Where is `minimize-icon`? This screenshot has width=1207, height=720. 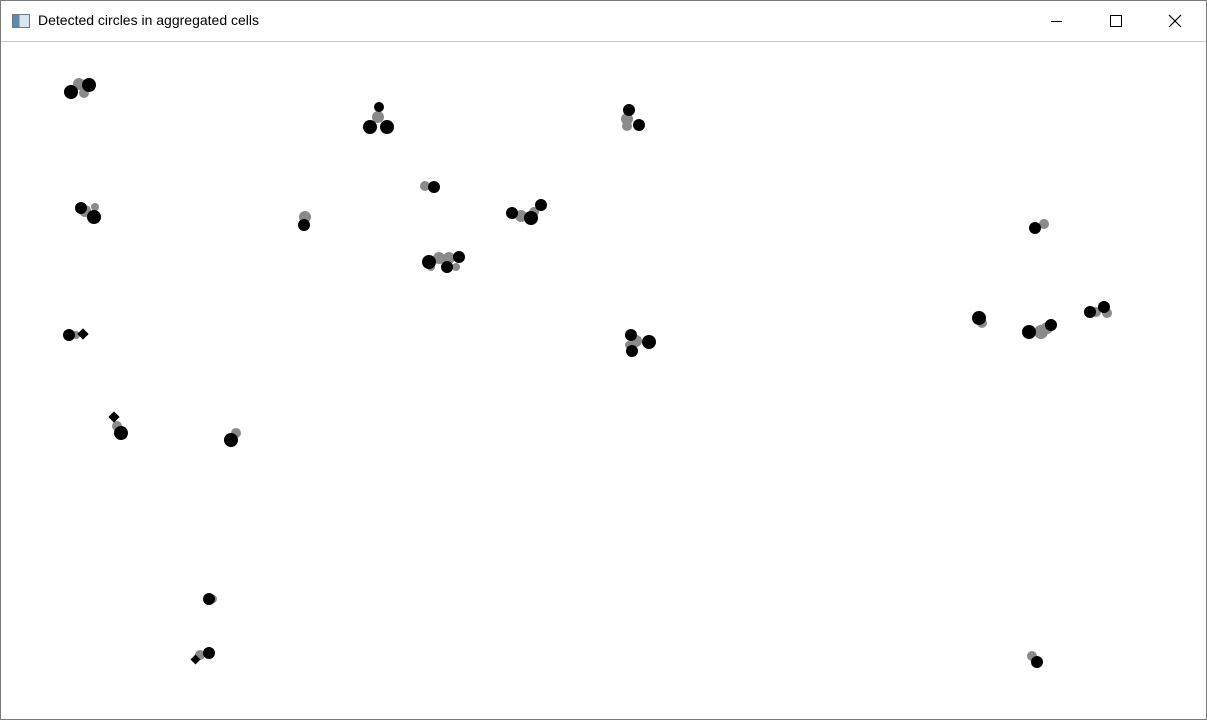
minimize-icon is located at coordinates (1056, 21).